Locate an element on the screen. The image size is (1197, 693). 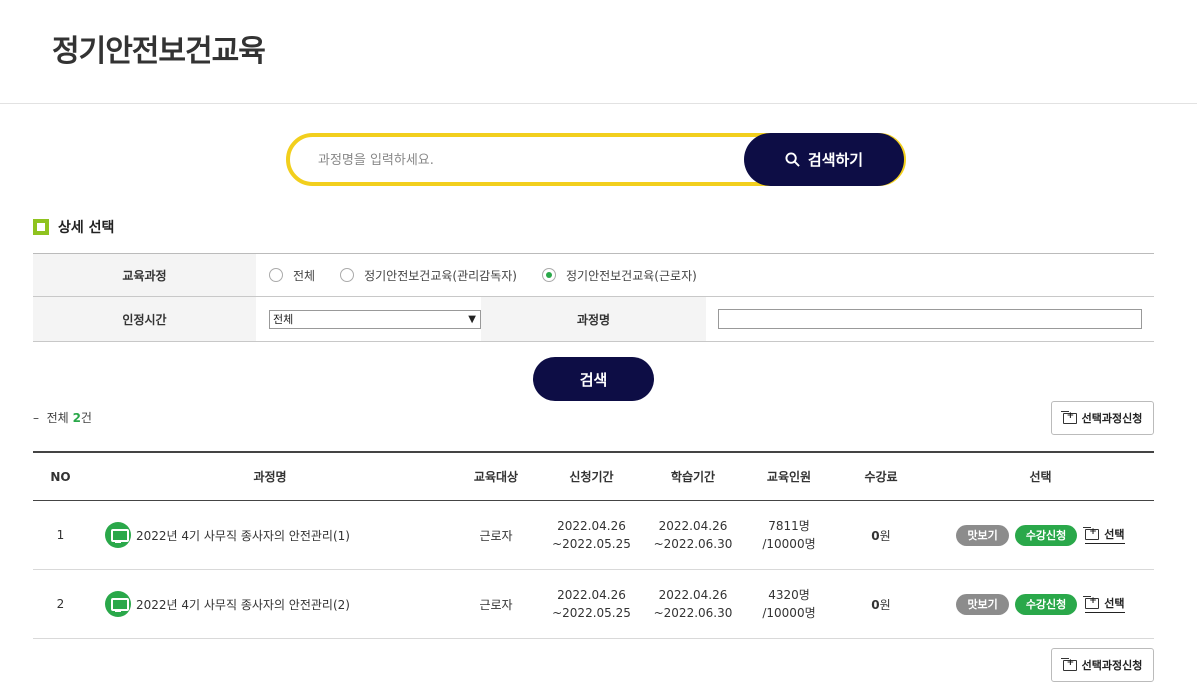
name-input-cell is located at coordinates (930, 319).